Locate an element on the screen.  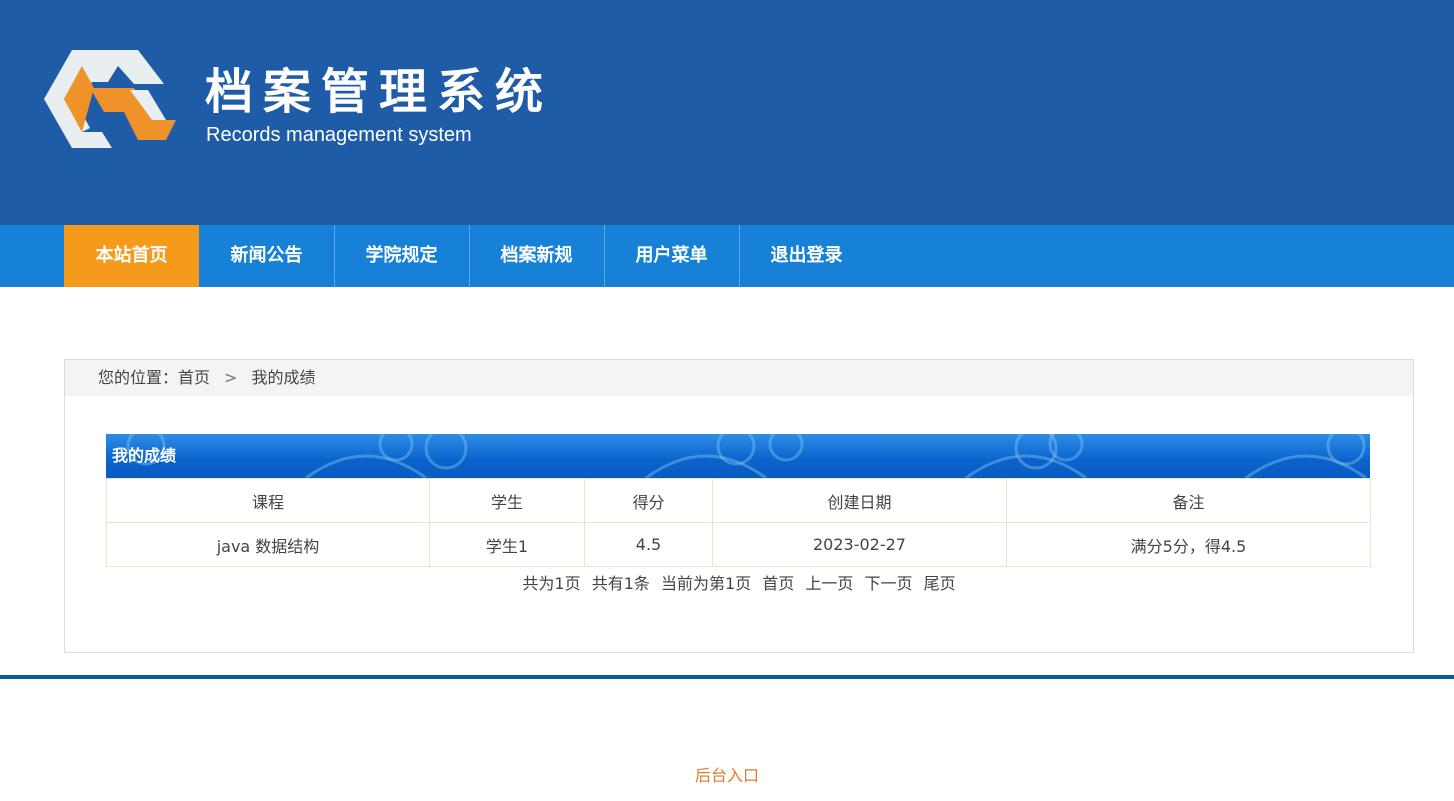
column-header-remark: 备注 is located at coordinates (1188, 500).